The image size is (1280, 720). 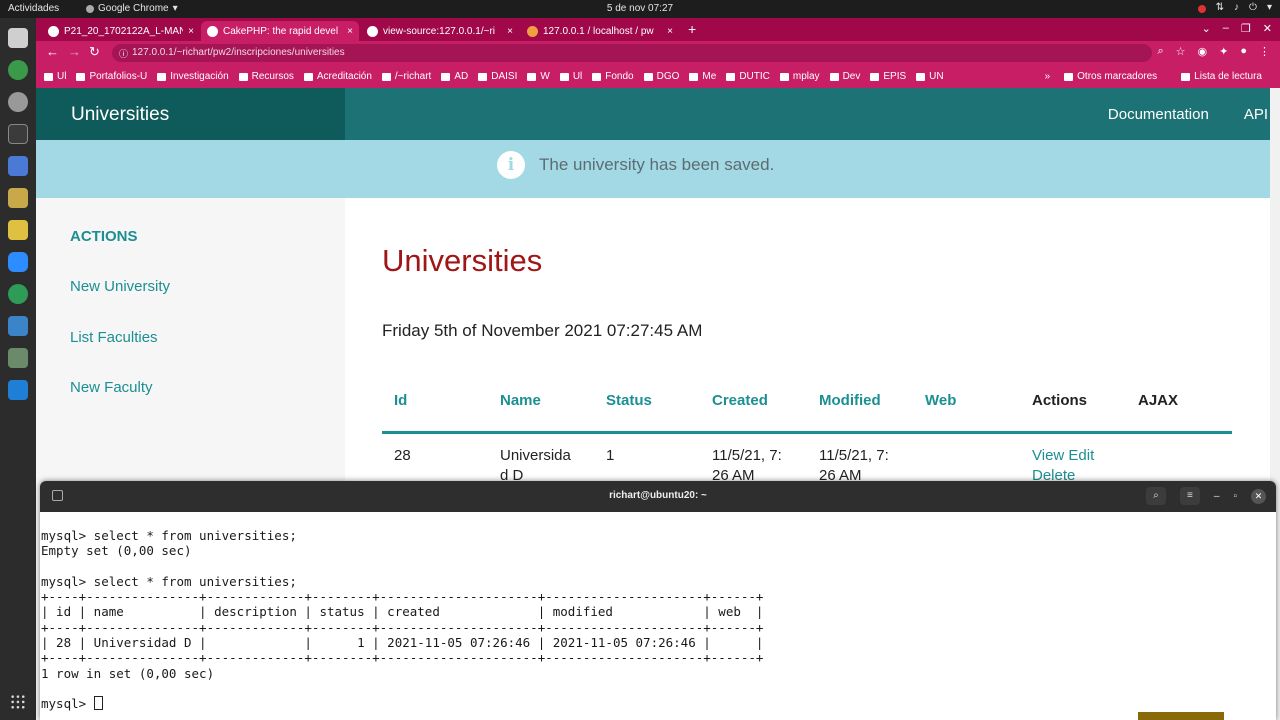 What do you see at coordinates (454, 76) in the screenshot?
I see `bookmark-item: AD` at bounding box center [454, 76].